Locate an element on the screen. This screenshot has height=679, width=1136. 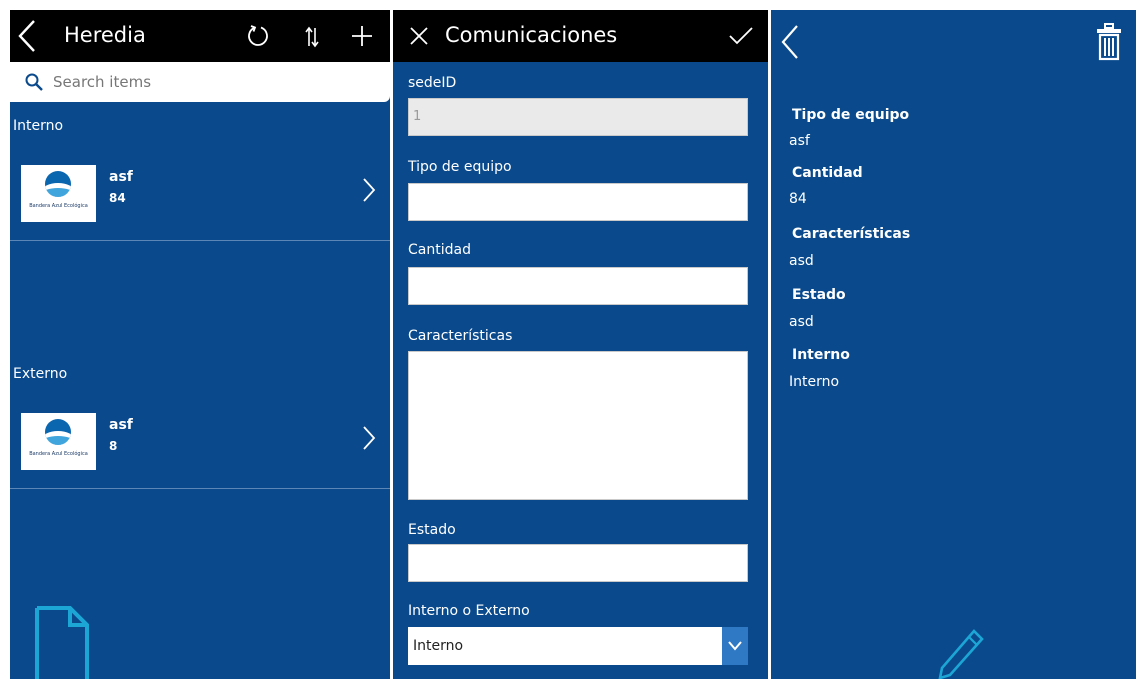
item-subtitle: 84 is located at coordinates (117, 198).